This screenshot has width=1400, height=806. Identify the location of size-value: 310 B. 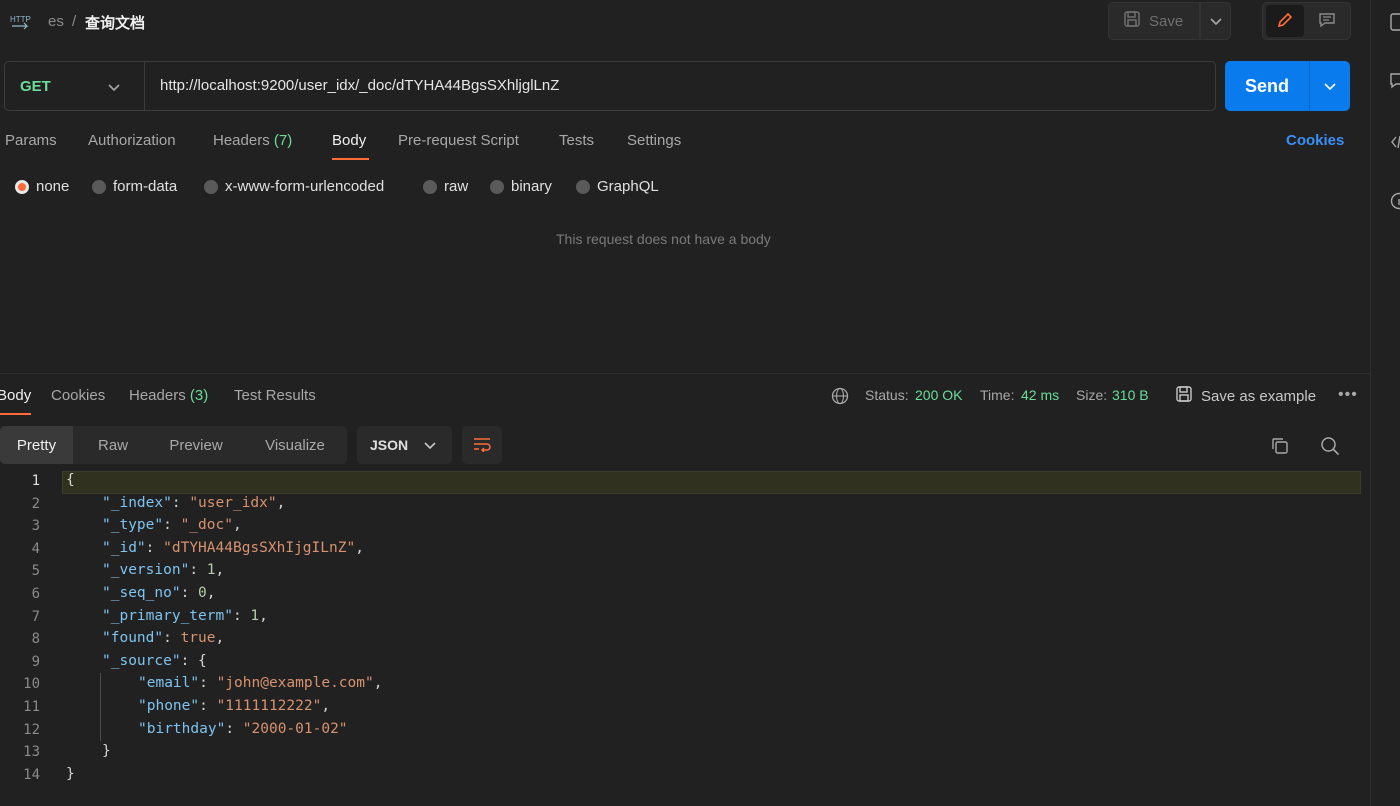
(1130, 395).